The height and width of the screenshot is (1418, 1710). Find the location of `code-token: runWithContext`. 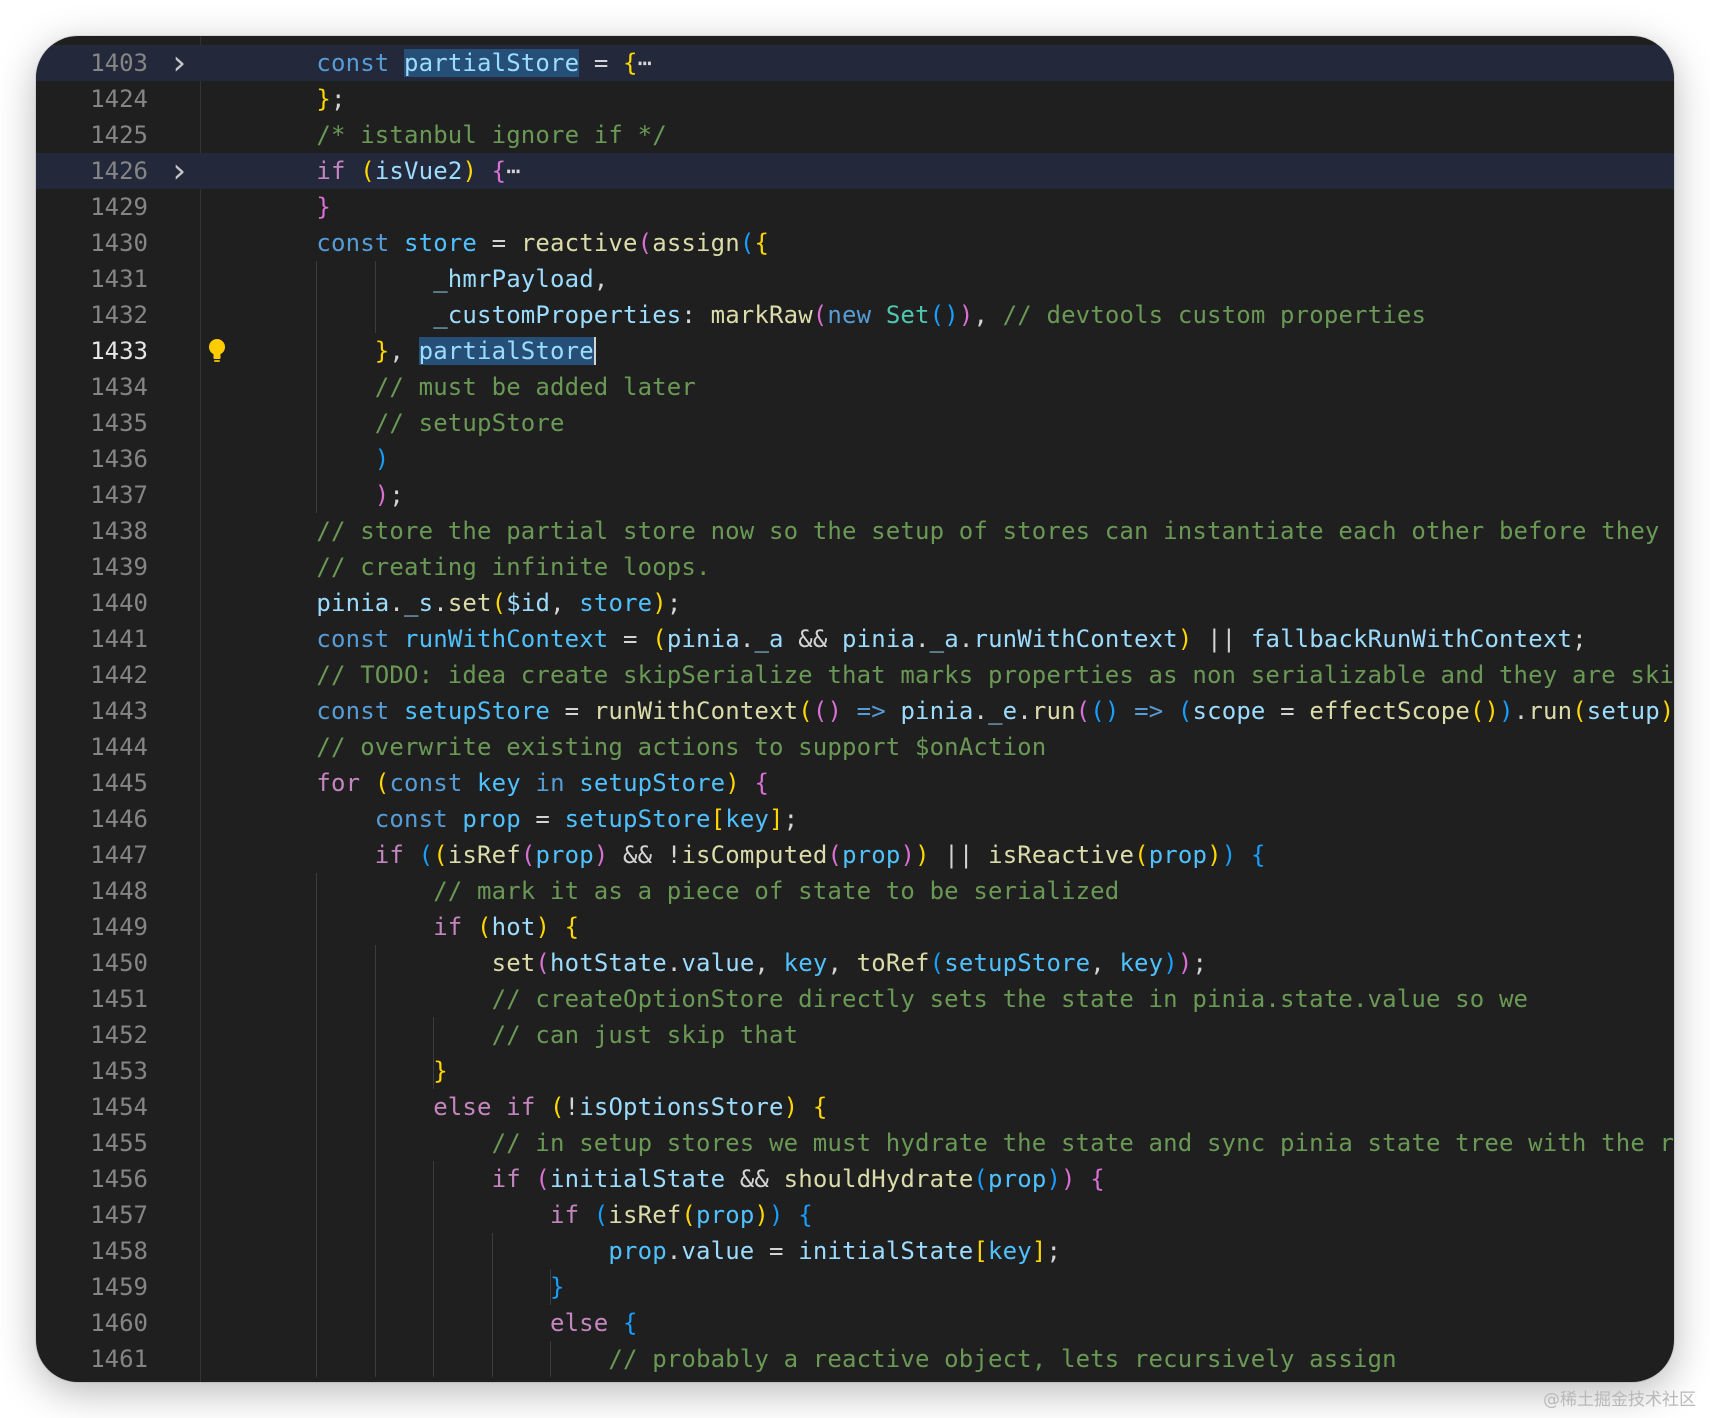

code-token: runWithContext is located at coordinates (1075, 639).